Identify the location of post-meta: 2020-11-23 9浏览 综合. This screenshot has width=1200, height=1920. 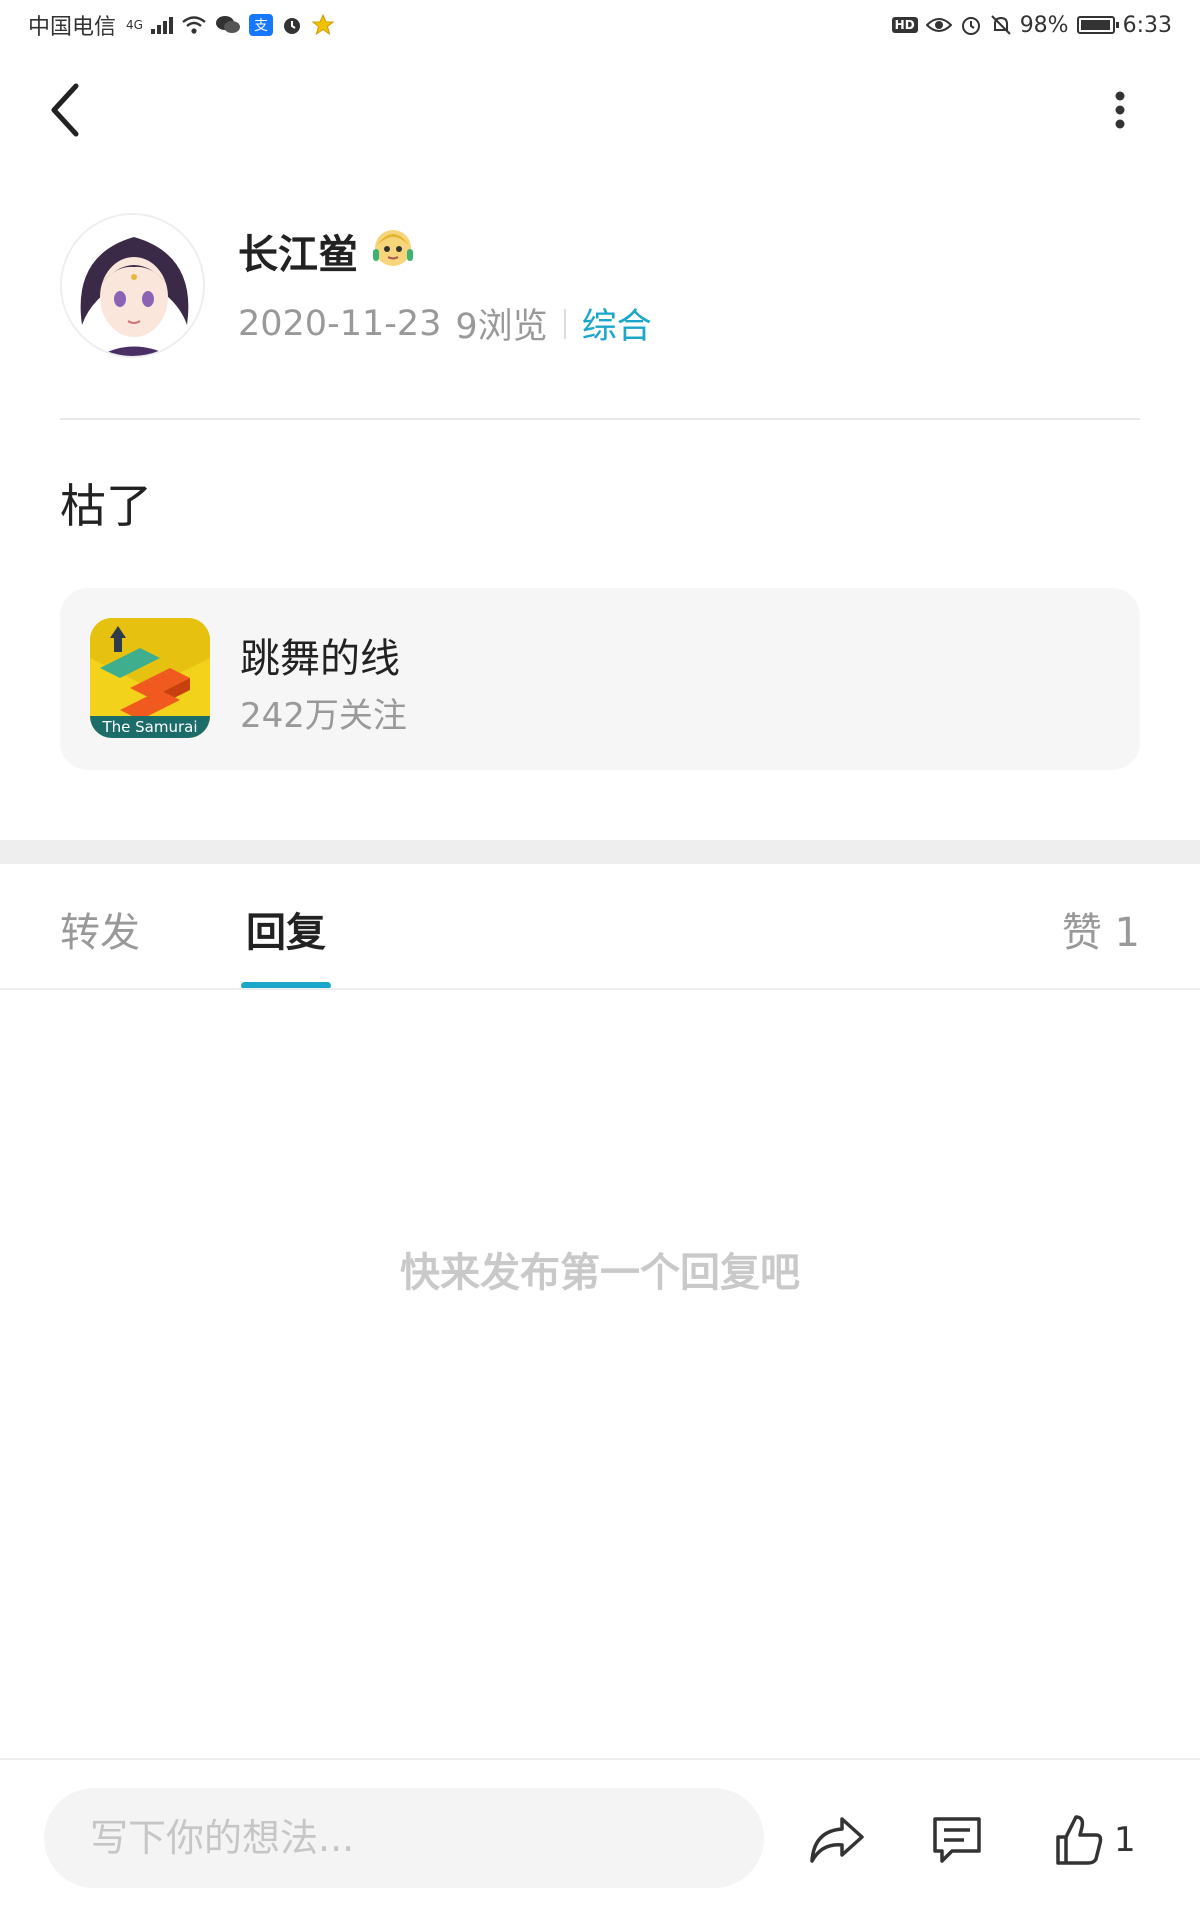
(445, 323).